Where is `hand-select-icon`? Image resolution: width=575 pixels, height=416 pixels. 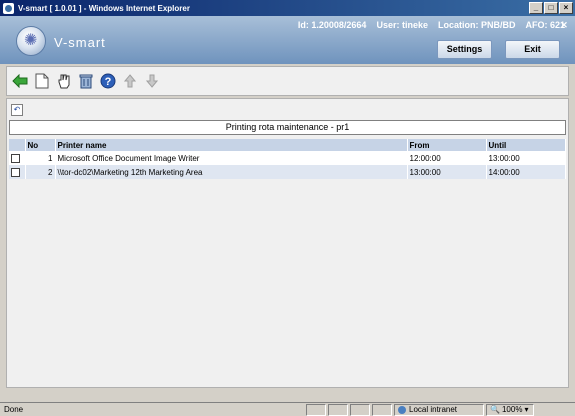
hand-select-icon is located at coordinates (64, 81).